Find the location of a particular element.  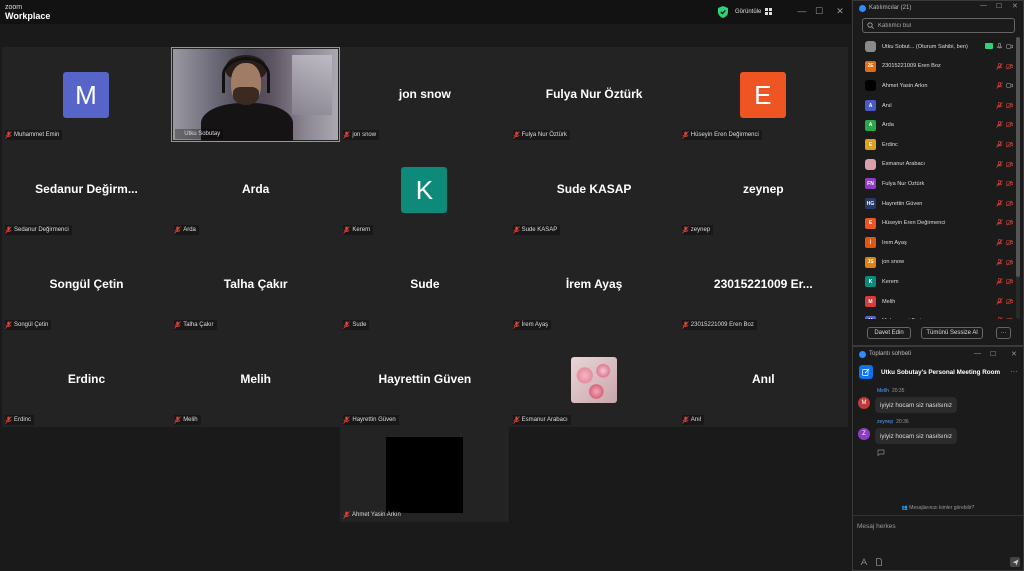

participant-name: Sude KASAP is located at coordinates (594, 189).